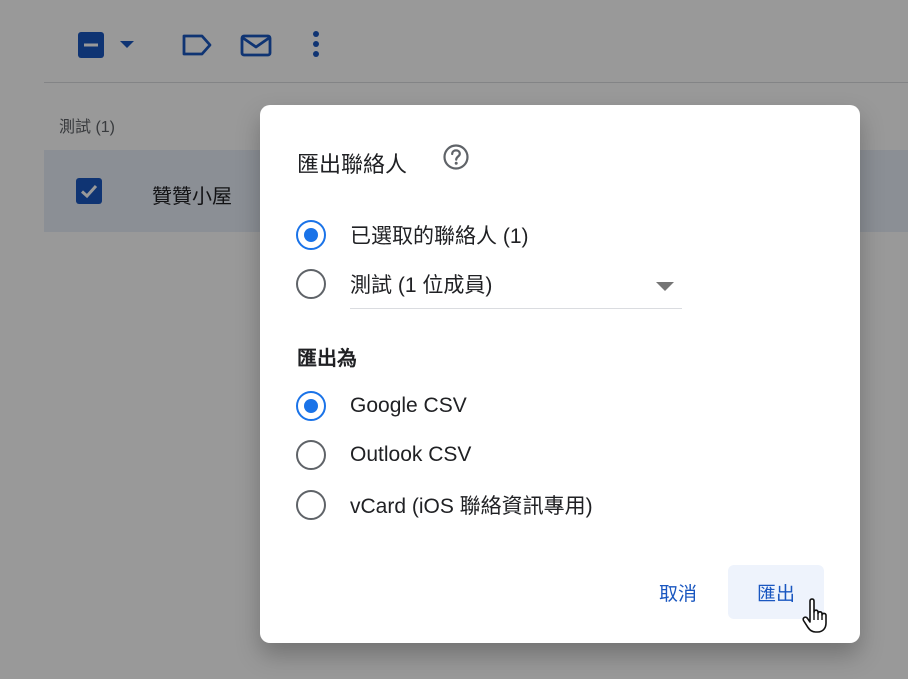 This screenshot has height=679, width=908. What do you see at coordinates (439, 236) in the screenshot?
I see `radio-label: 已選取的聯絡人 (1)` at bounding box center [439, 236].